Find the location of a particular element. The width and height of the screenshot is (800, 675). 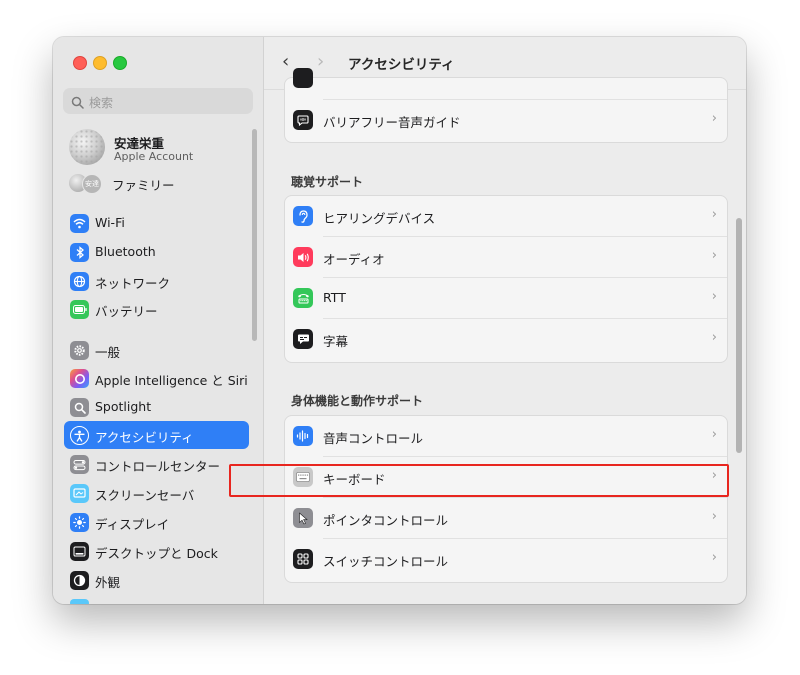

row-label: ポインタコントロール is located at coordinates (386, 520).